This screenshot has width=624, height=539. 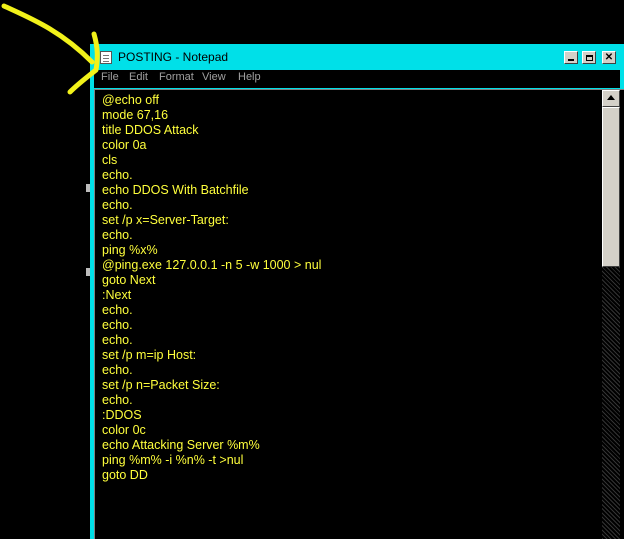 I want to click on menu-format: Format, so click(x=176, y=77).